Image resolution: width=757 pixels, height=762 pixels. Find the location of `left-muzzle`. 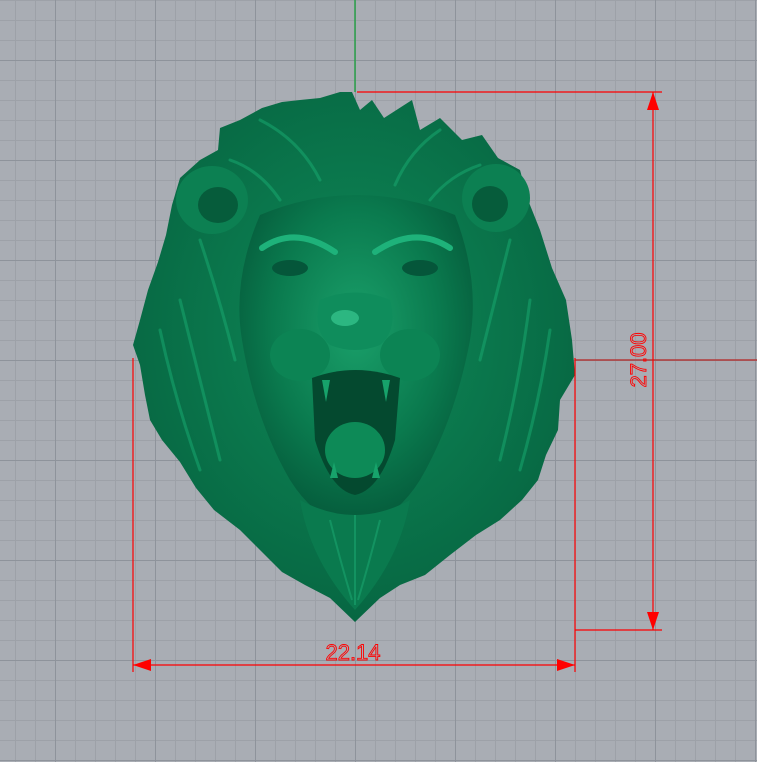

left-muzzle is located at coordinates (300, 355).